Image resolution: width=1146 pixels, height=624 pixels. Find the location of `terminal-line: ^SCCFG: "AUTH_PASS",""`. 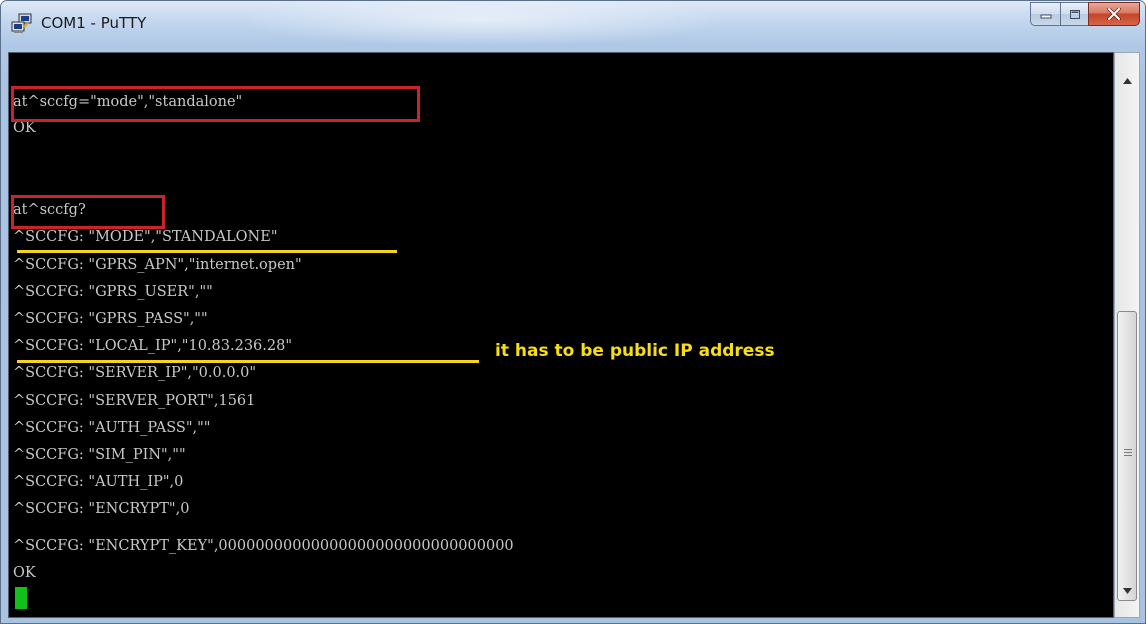

terminal-line: ^SCCFG: "AUTH_PASS","" is located at coordinates (112, 428).